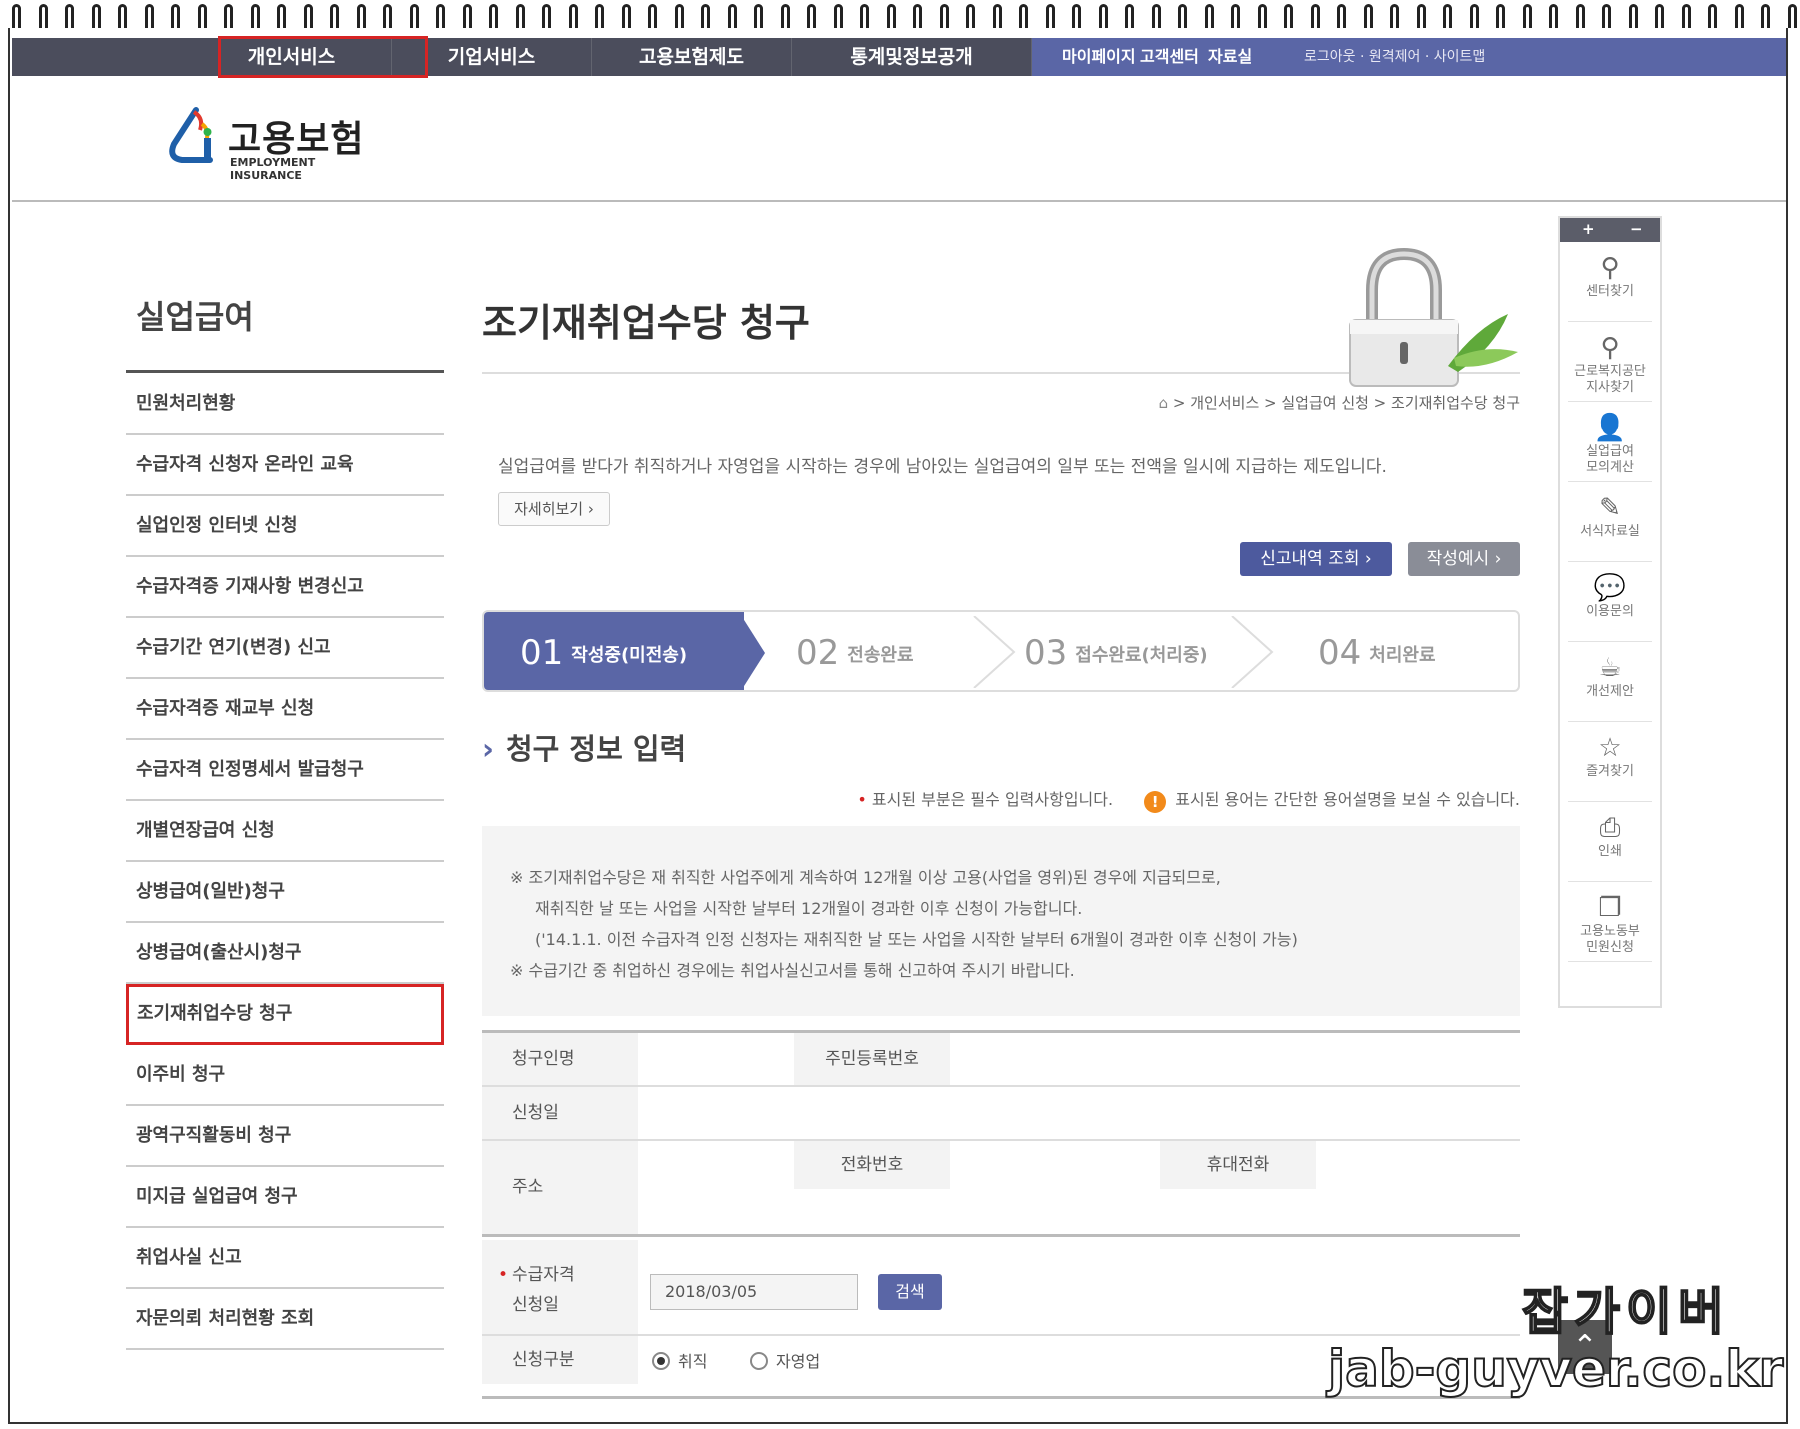  I want to click on home-icon: ⌂, so click(1164, 403).